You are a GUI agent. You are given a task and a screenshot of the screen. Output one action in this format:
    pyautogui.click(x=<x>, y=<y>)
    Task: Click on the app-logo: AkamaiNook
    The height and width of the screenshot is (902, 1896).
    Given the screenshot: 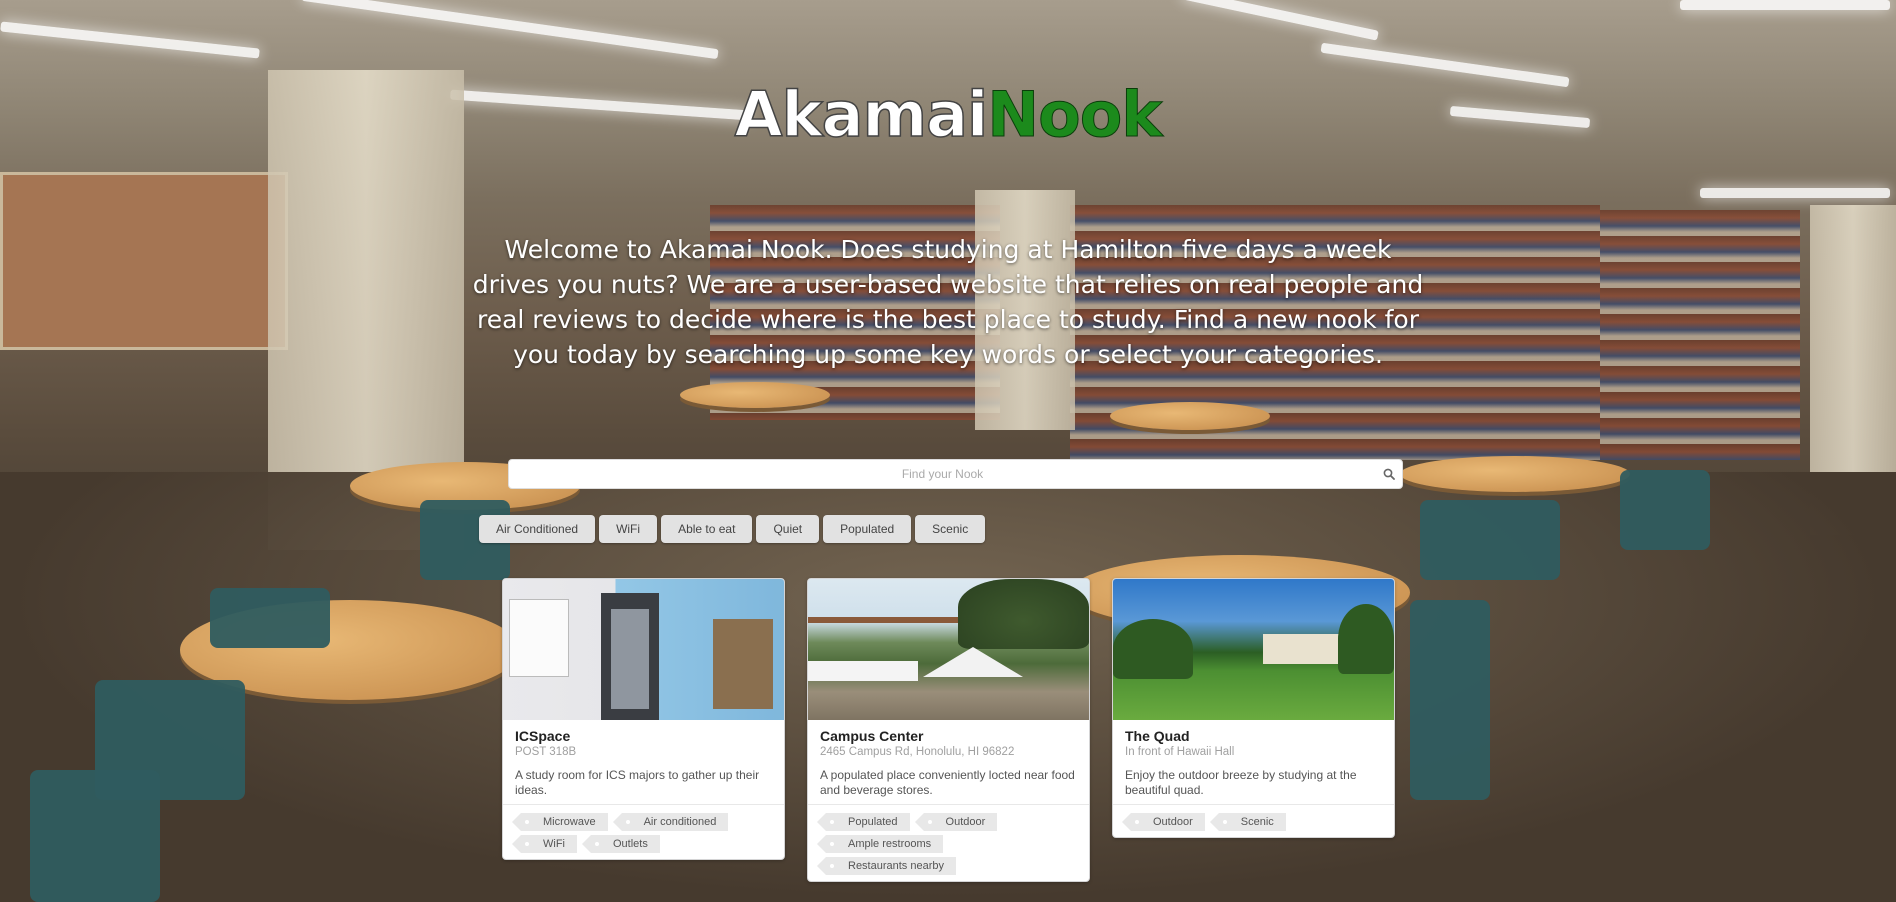 What is the action you would take?
    pyautogui.click(x=948, y=114)
    